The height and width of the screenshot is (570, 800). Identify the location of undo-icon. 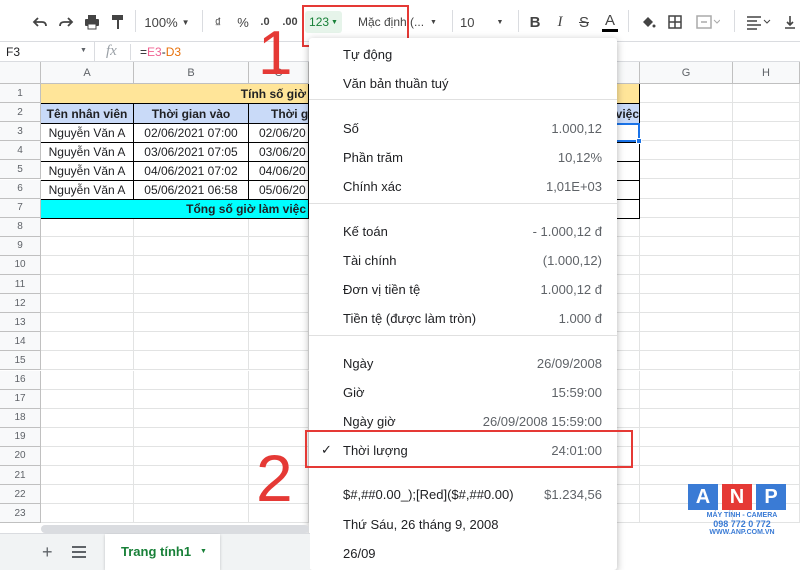
(40, 22).